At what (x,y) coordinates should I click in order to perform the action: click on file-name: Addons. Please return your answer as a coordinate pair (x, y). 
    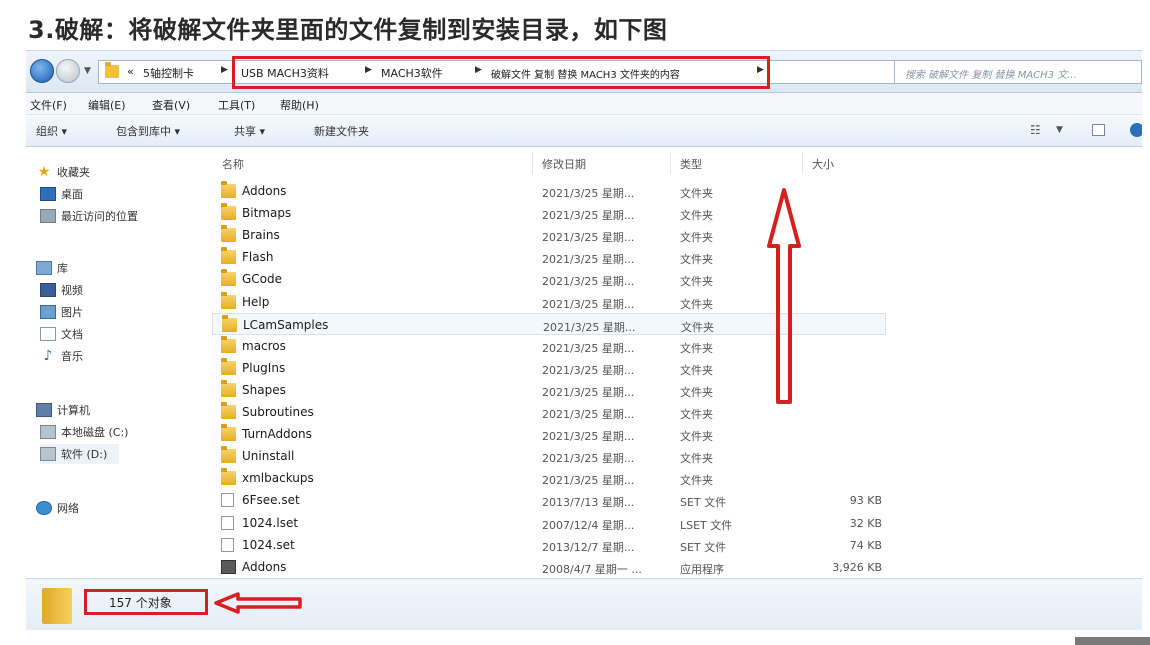
    Looking at the image, I should click on (264, 566).